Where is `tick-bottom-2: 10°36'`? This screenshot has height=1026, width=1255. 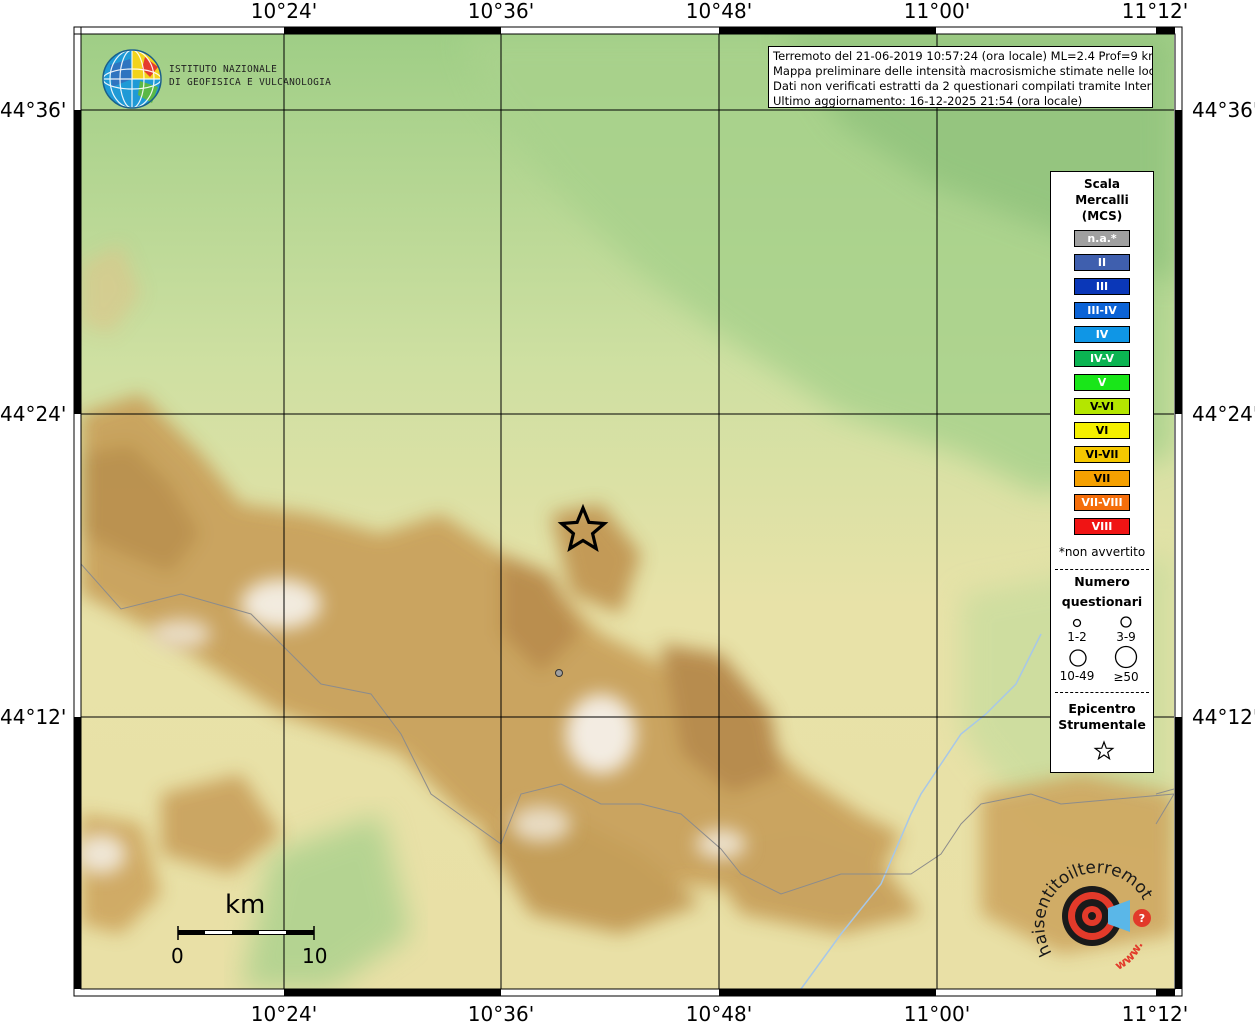 tick-bottom-2: 10°36' is located at coordinates (501, 1014).